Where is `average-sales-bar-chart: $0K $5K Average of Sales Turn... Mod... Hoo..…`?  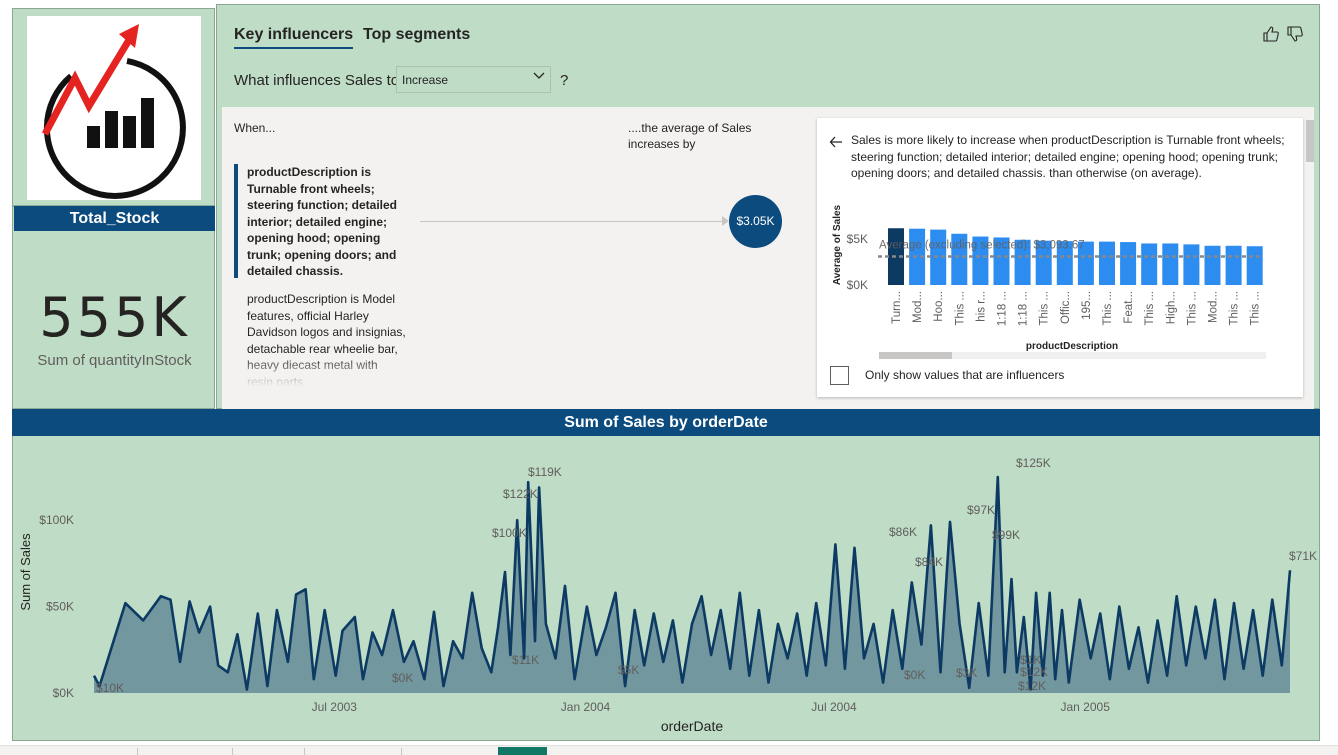
average-sales-bar-chart: $0K $5K Average of Sales Turn... Mod... Hoo..… is located at coordinates (1047, 278).